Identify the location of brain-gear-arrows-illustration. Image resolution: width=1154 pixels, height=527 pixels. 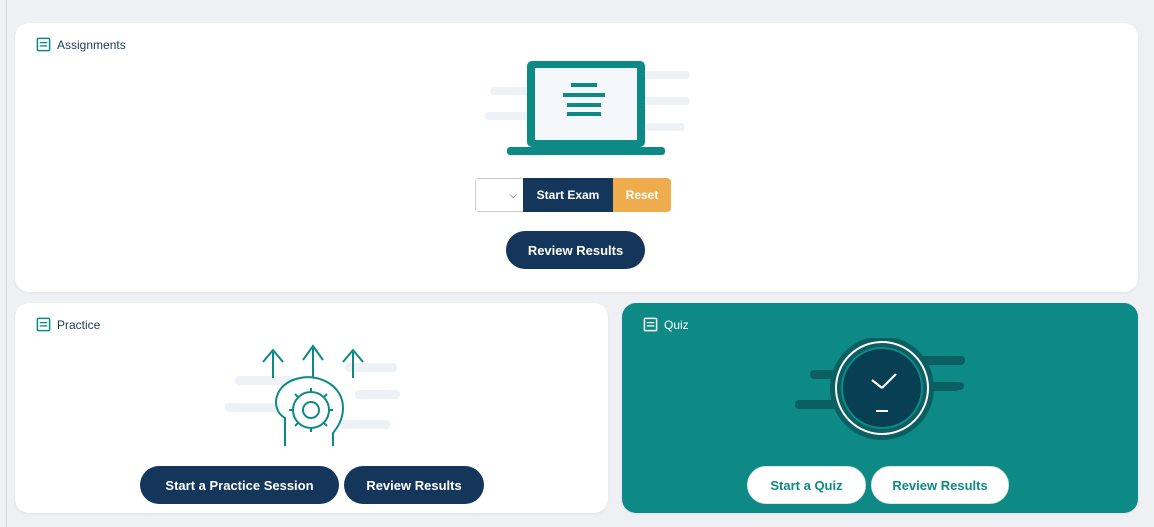
(312, 395).